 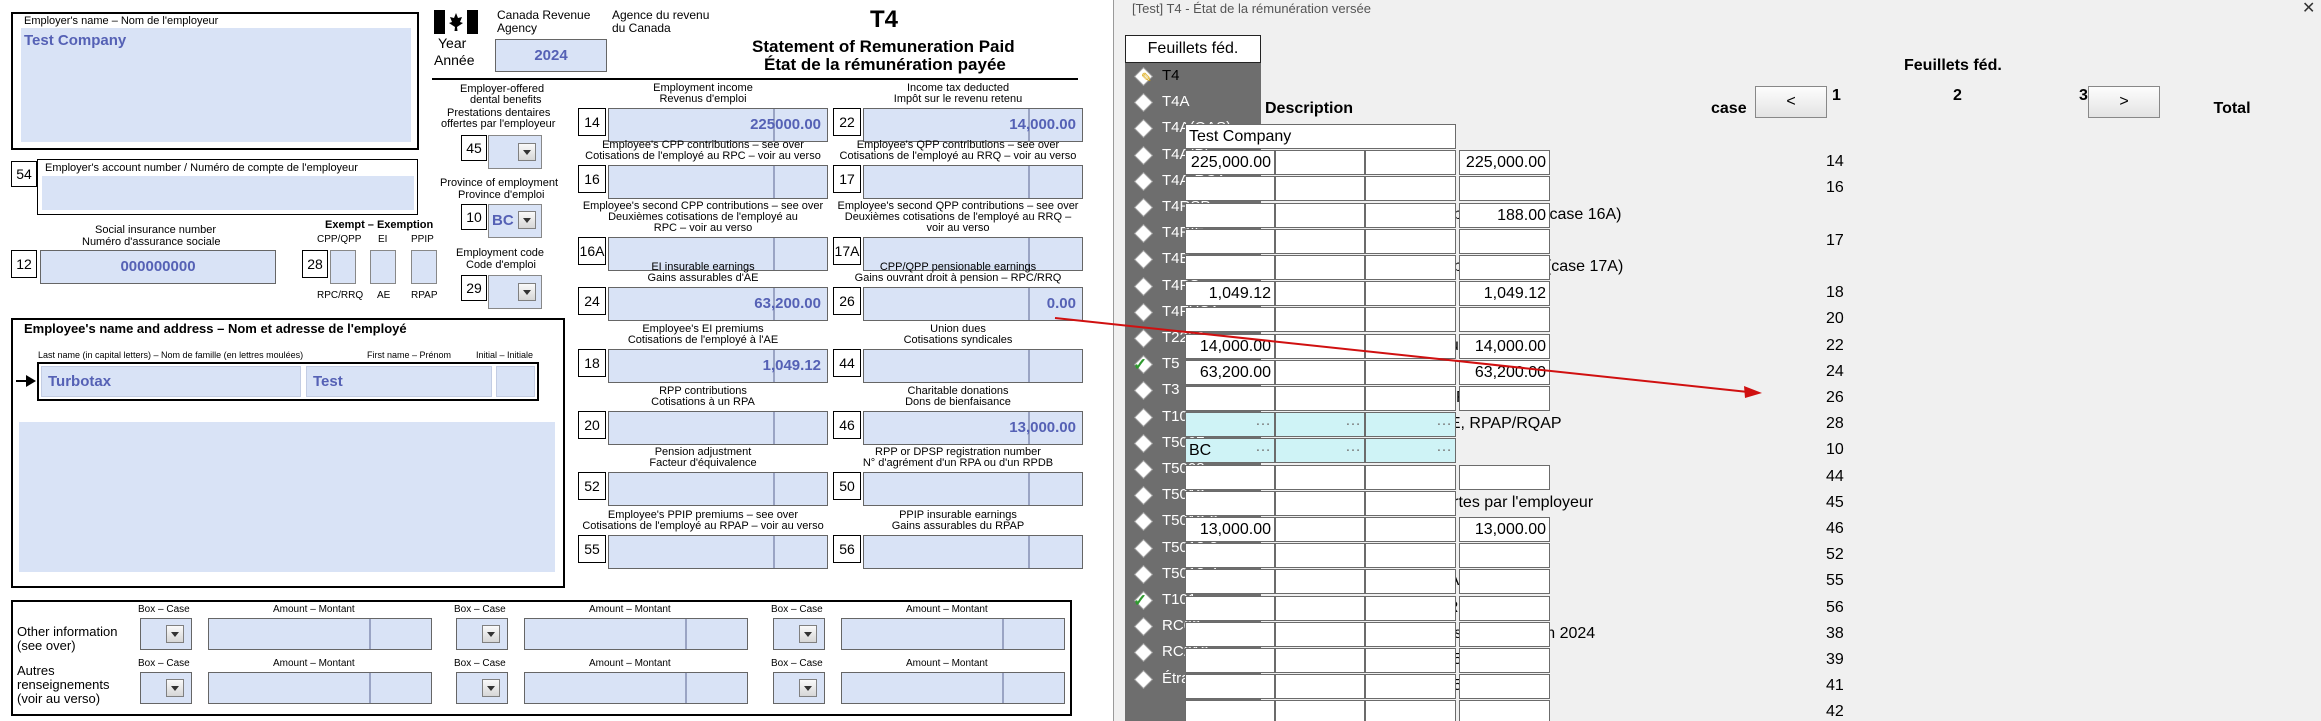 What do you see at coordinates (973, 304) in the screenshot?
I see `box-field: 0.00` at bounding box center [973, 304].